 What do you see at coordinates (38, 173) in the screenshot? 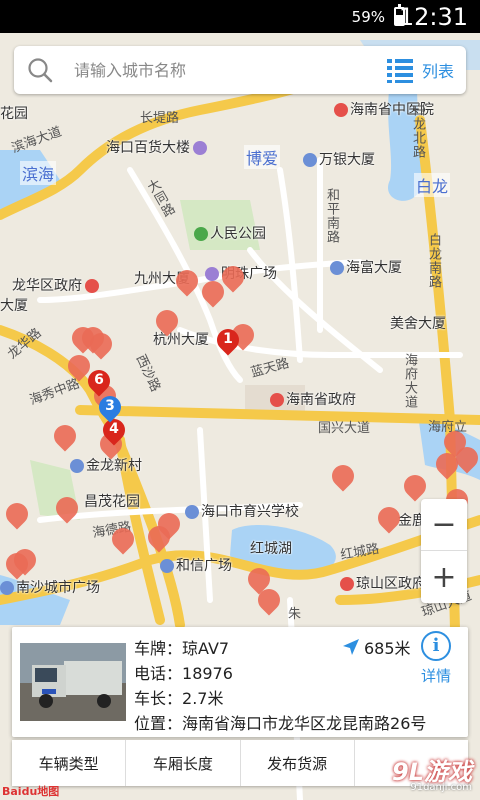
I see `district-label-binhai: 滨海` at bounding box center [38, 173].